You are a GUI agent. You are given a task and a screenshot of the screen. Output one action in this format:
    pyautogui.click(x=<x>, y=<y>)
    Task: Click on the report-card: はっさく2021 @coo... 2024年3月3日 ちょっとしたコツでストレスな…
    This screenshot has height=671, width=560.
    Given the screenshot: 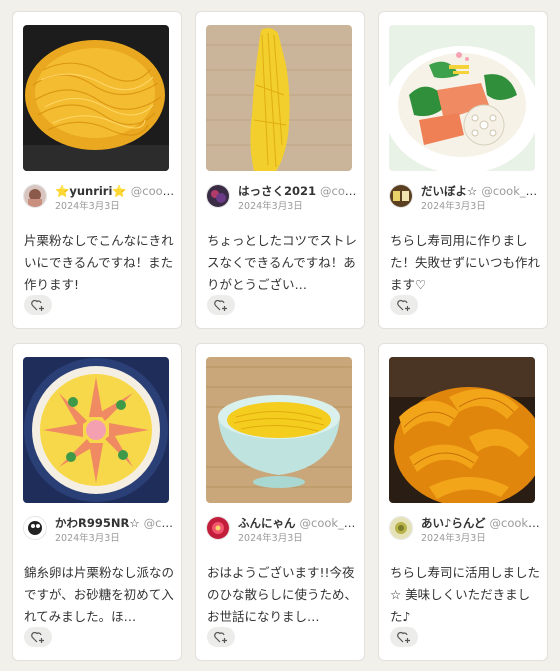 What is the action you would take?
    pyautogui.click(x=280, y=170)
    